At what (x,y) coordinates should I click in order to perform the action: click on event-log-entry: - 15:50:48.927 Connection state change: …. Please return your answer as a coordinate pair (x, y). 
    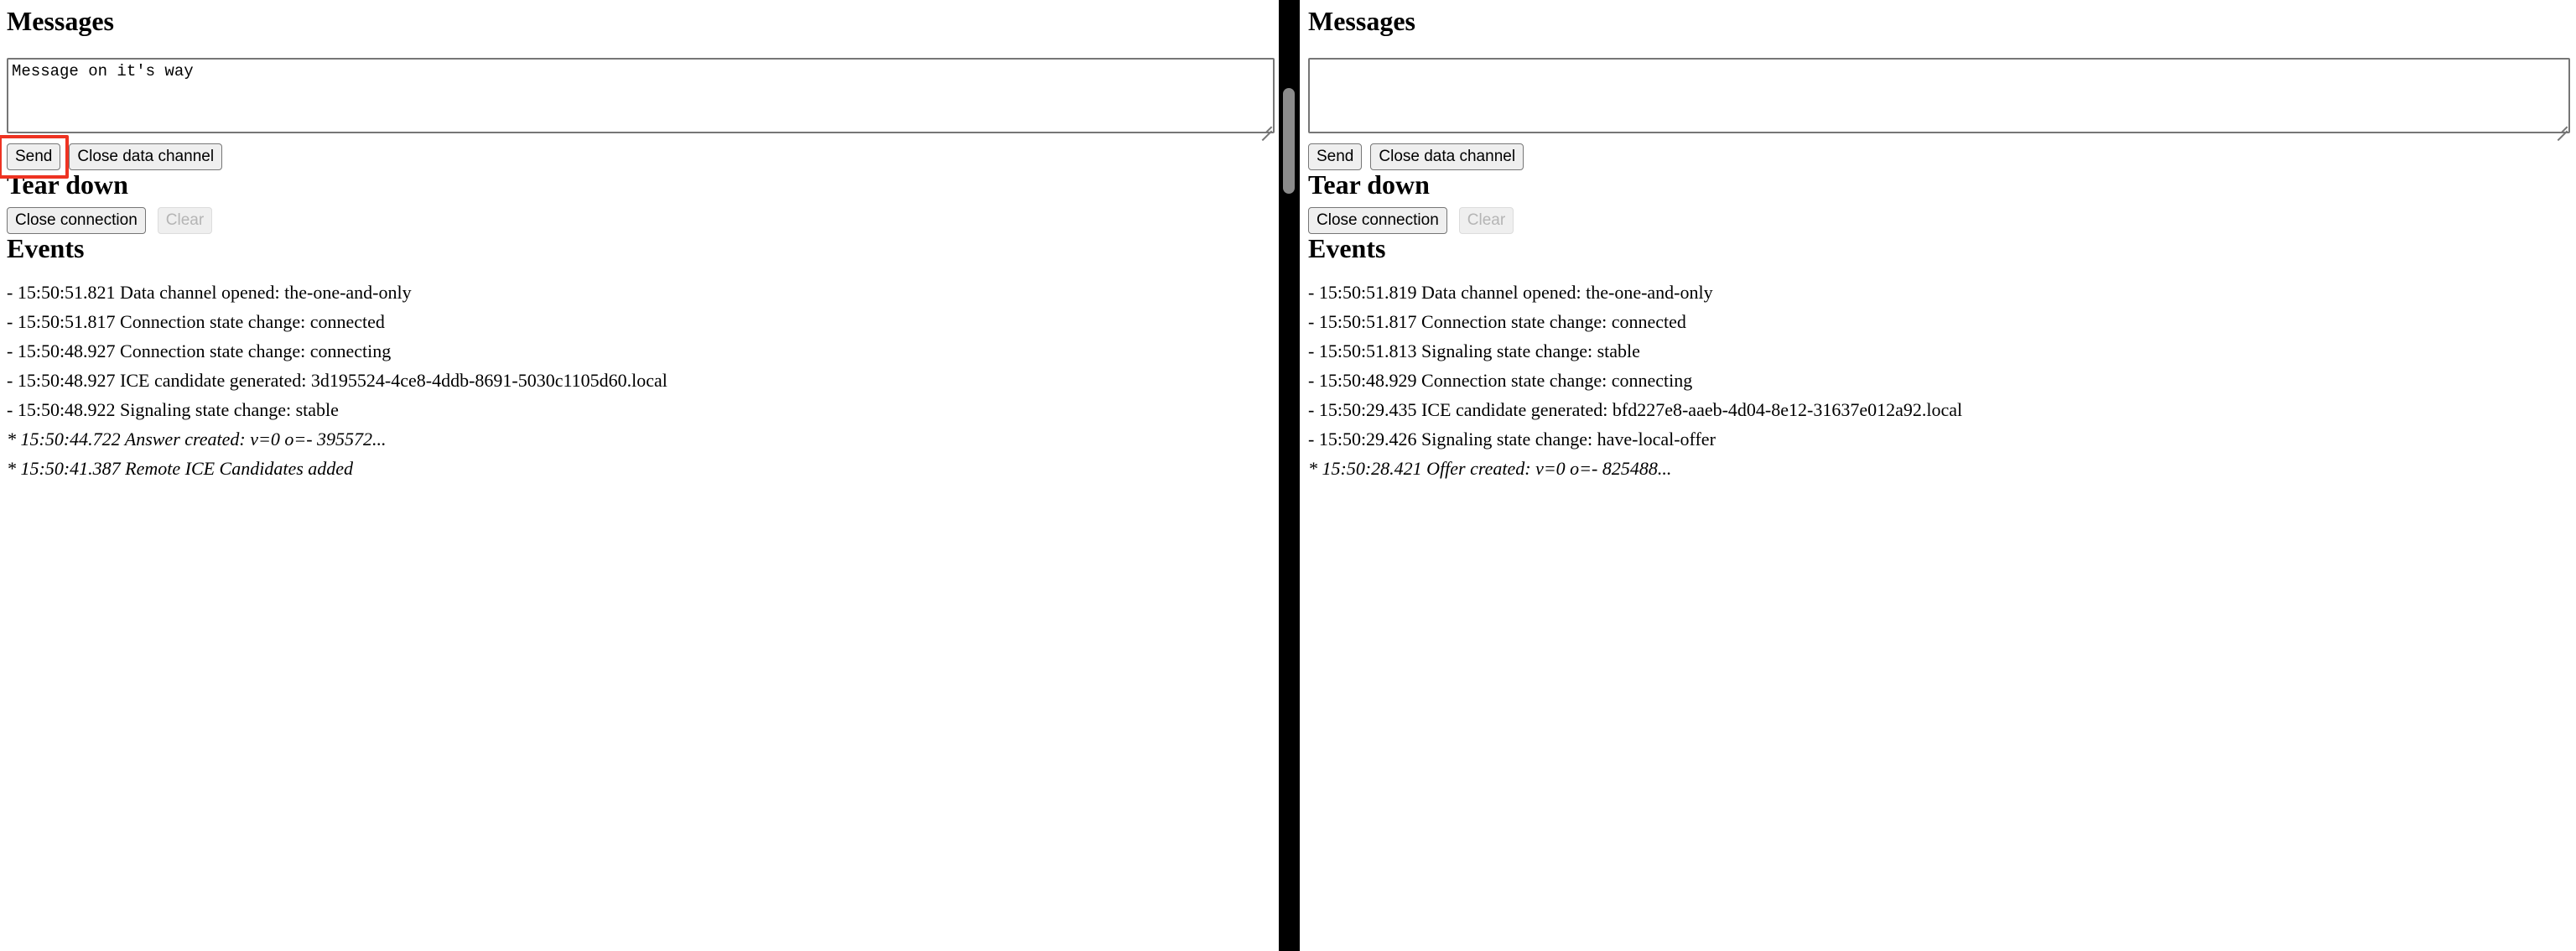
    Looking at the image, I should click on (199, 350).